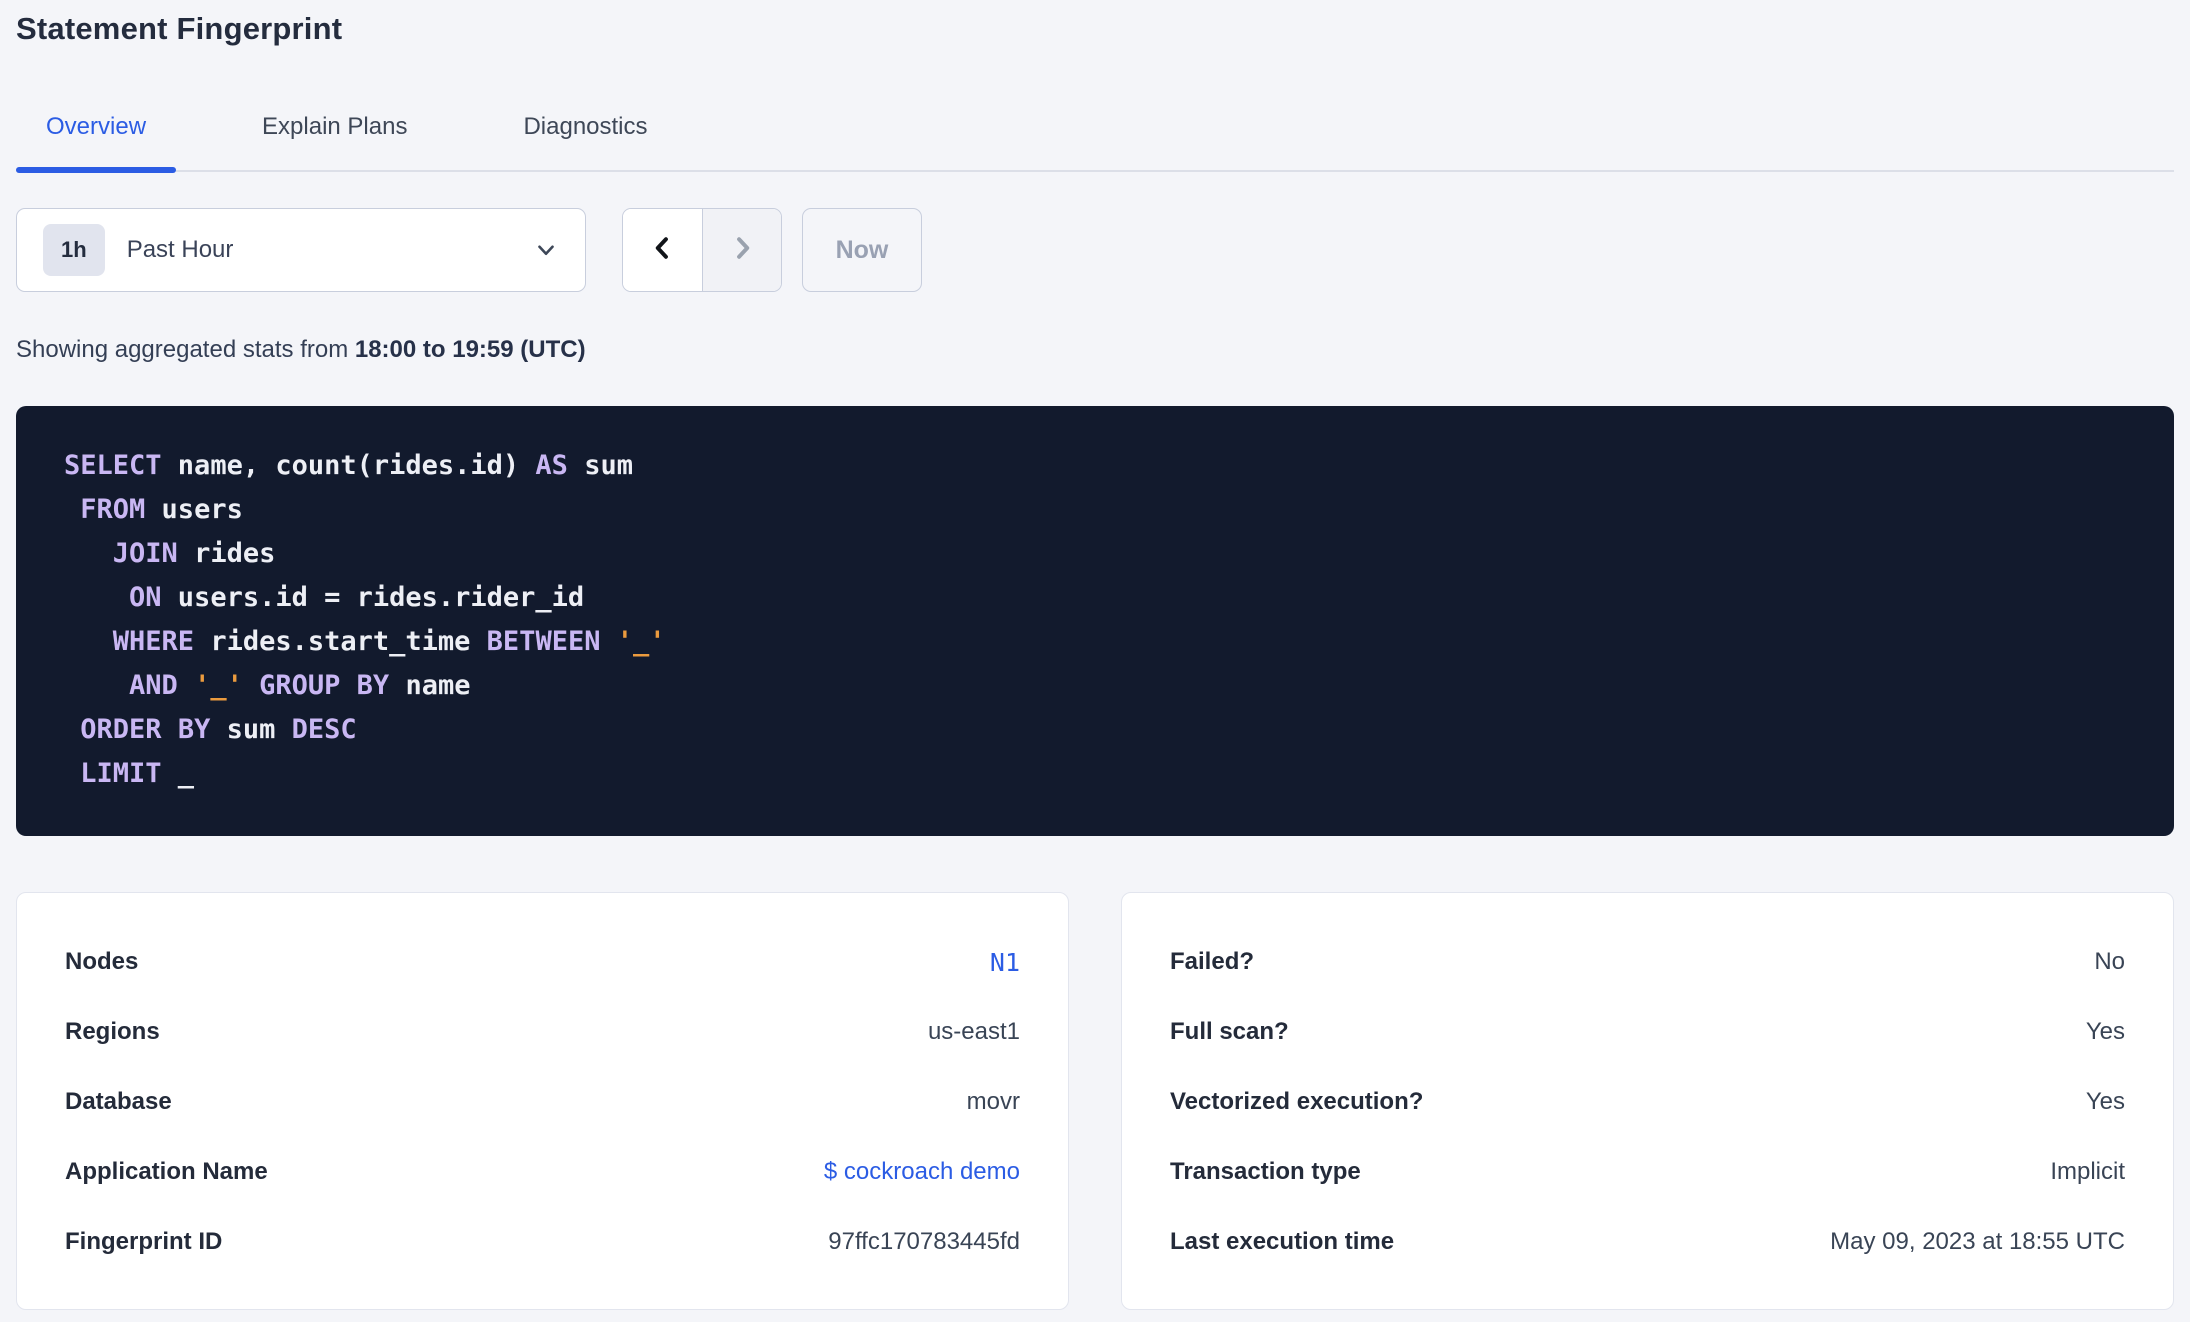  What do you see at coordinates (546, 250) in the screenshot?
I see `chevron-down-icon` at bounding box center [546, 250].